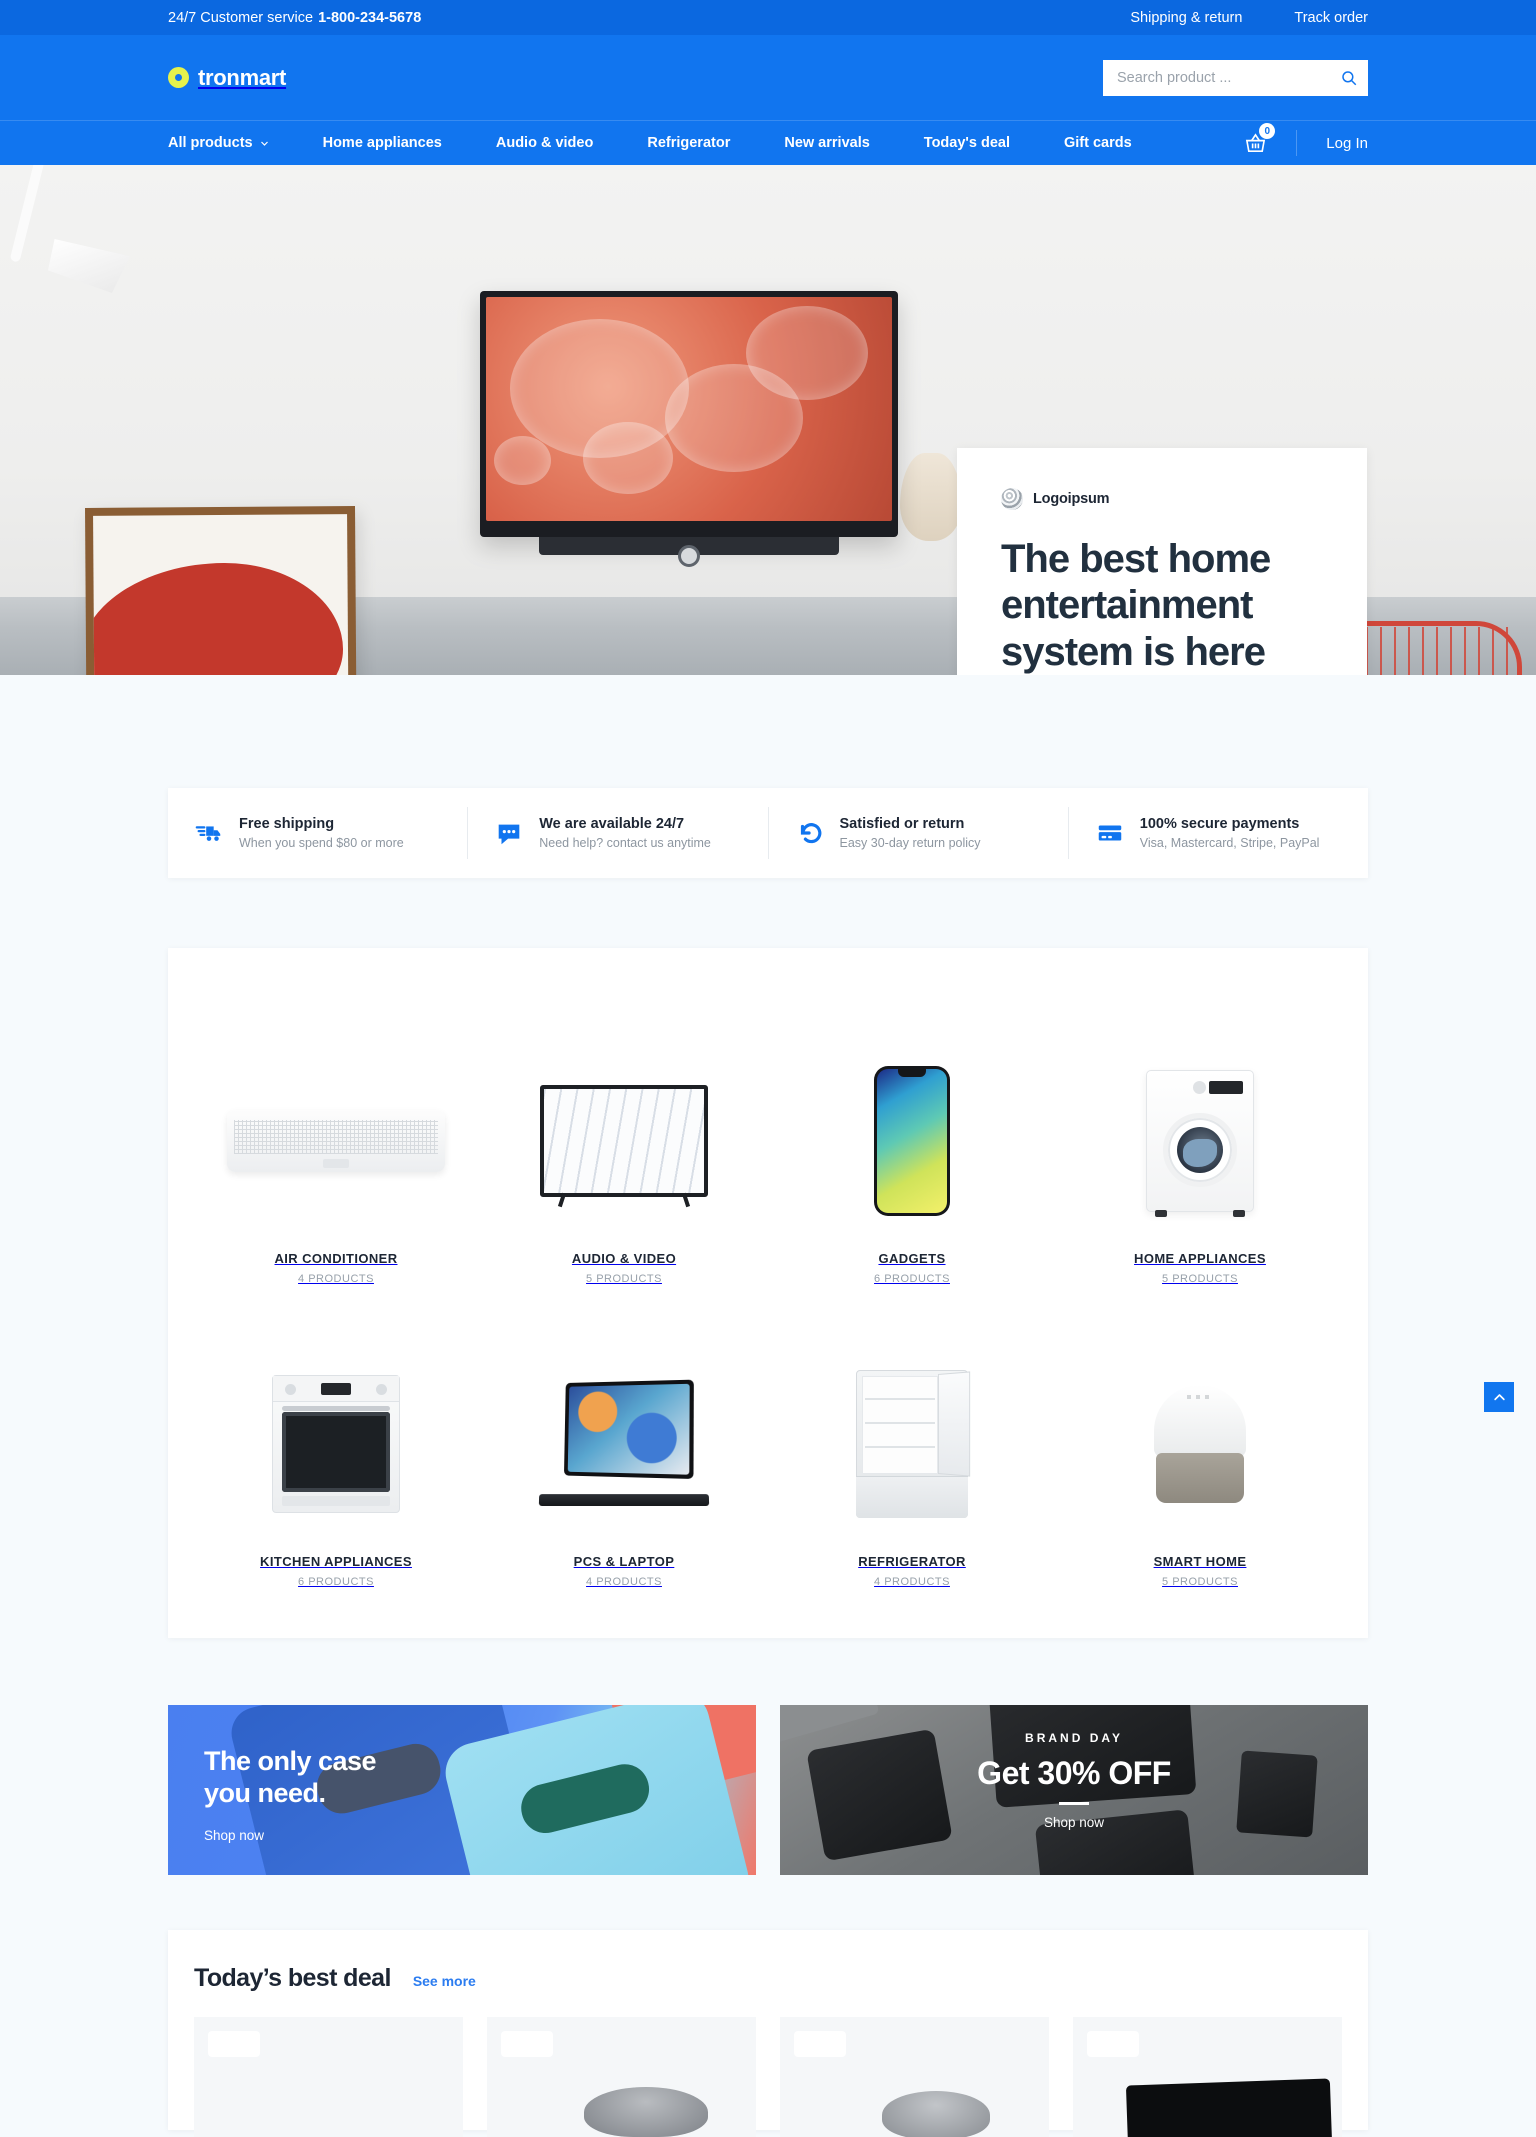  I want to click on category-name: REFRIGERATOR, so click(912, 1561).